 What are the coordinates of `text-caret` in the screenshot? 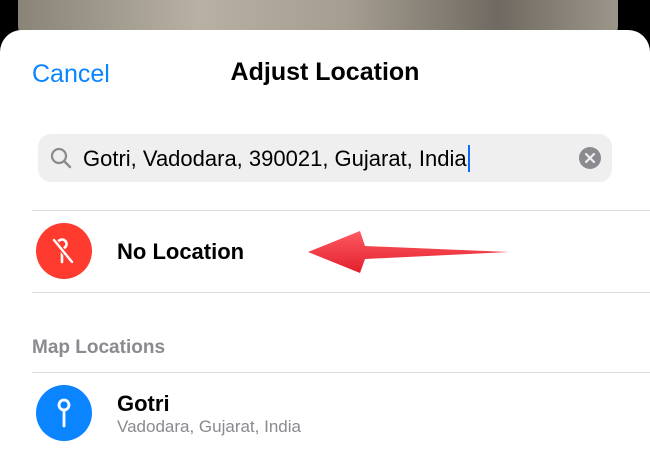 It's located at (468, 158).